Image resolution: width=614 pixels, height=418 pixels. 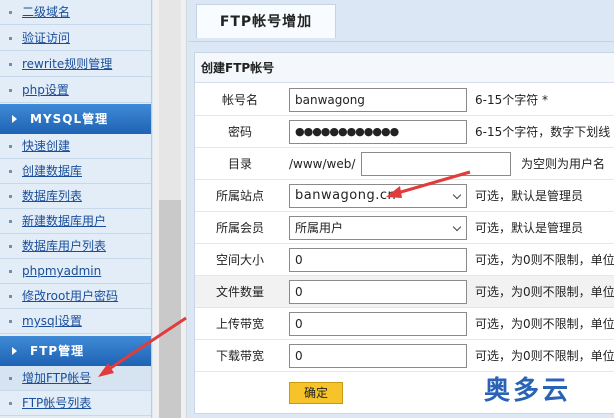 I want to click on site-select-value: banwagong.cn, so click(x=346, y=195).